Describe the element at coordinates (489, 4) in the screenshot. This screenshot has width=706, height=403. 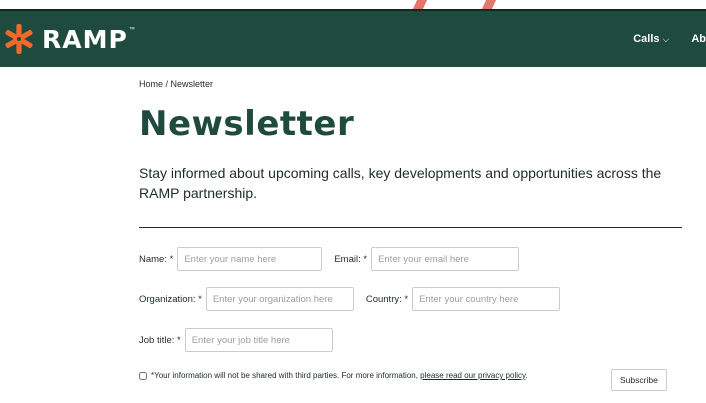
I see `top-decoration-right` at that location.